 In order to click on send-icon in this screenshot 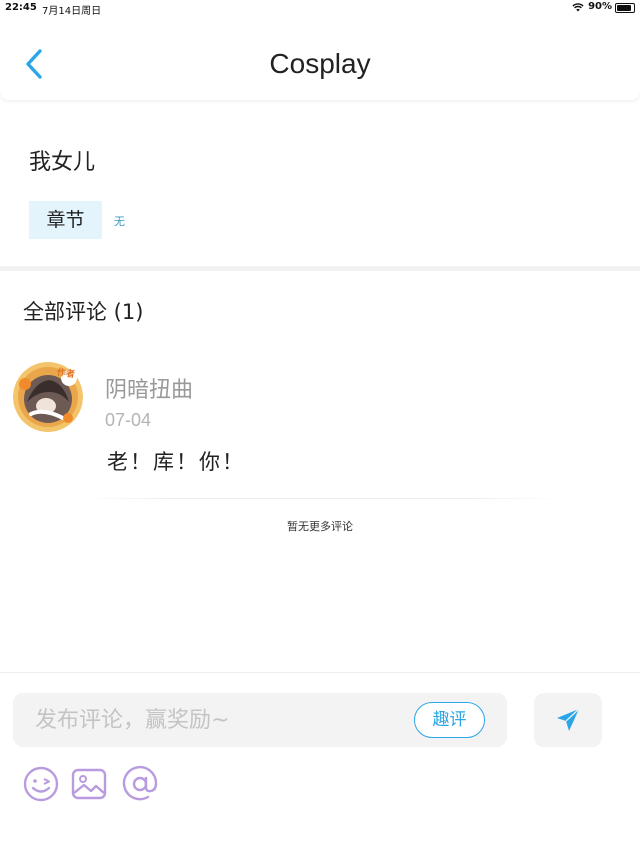, I will do `click(568, 719)`.